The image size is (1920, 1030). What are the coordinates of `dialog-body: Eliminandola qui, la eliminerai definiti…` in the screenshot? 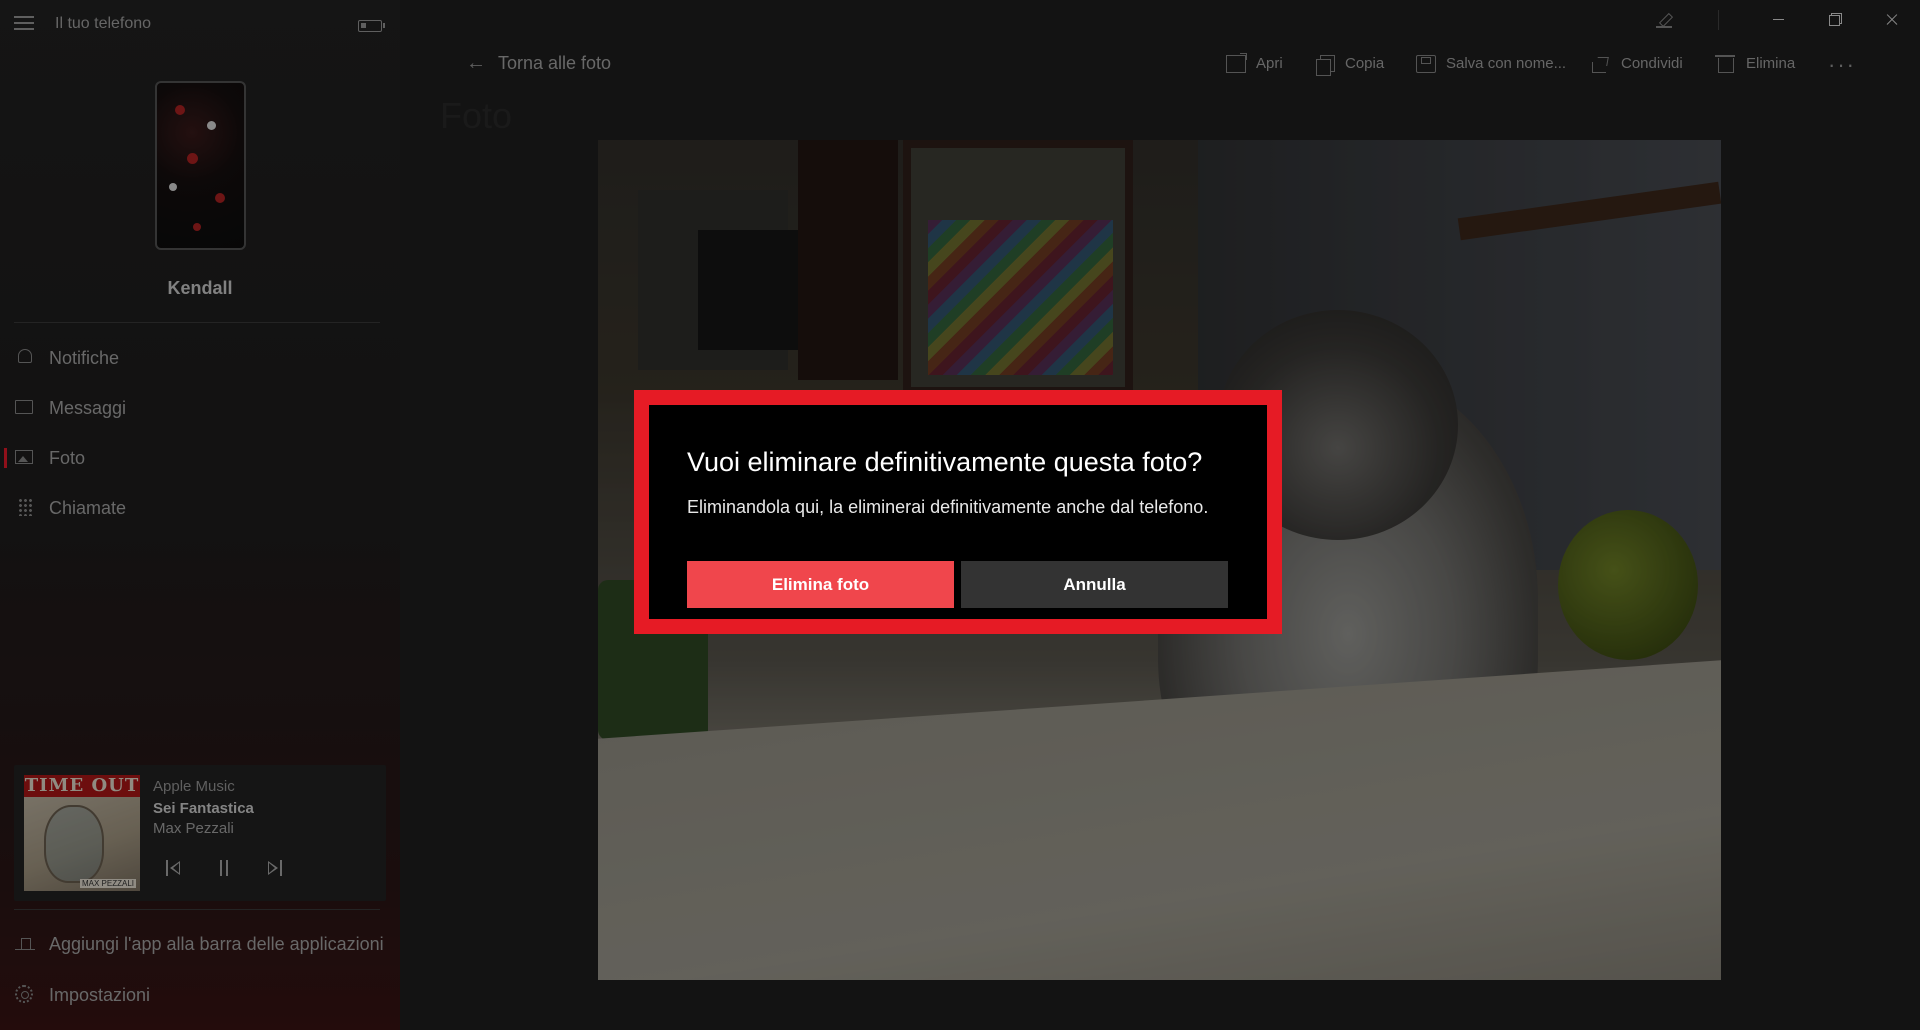 It's located at (948, 507).